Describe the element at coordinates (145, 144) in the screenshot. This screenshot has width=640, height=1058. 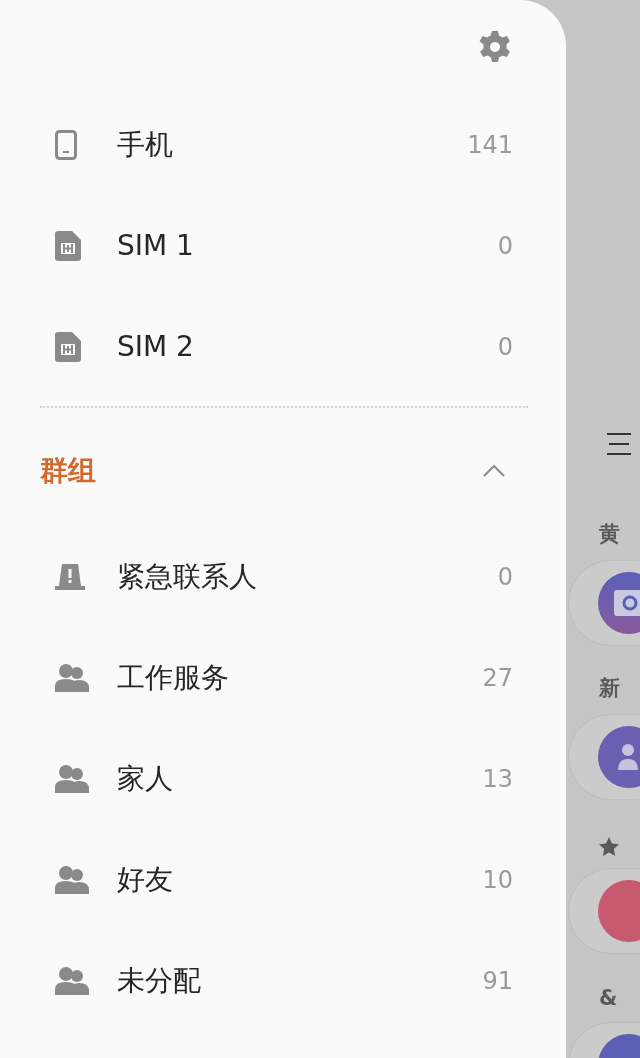
I see `item-label: 手机` at that location.